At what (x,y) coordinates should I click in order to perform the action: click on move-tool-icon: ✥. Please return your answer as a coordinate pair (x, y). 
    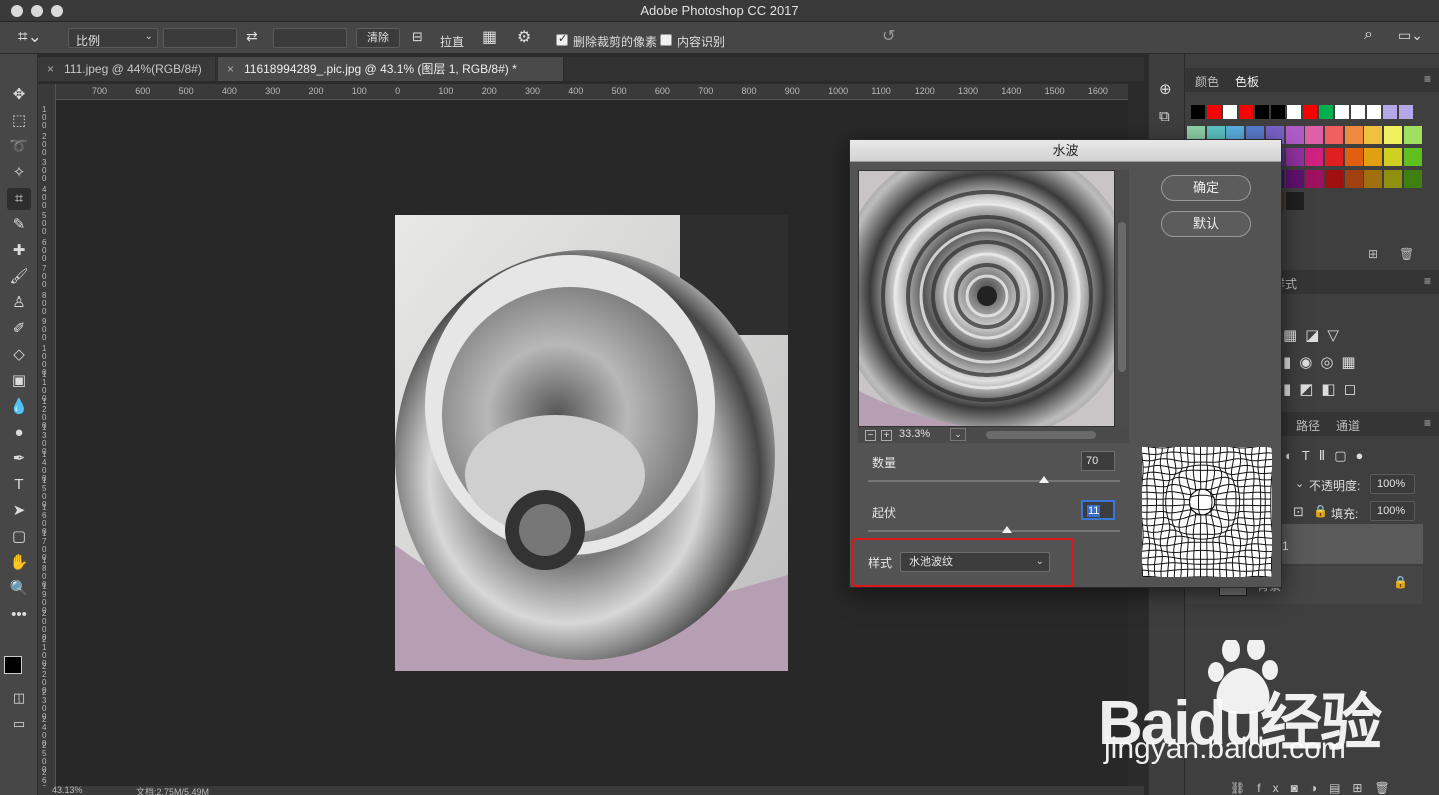
    Looking at the image, I should click on (19, 95).